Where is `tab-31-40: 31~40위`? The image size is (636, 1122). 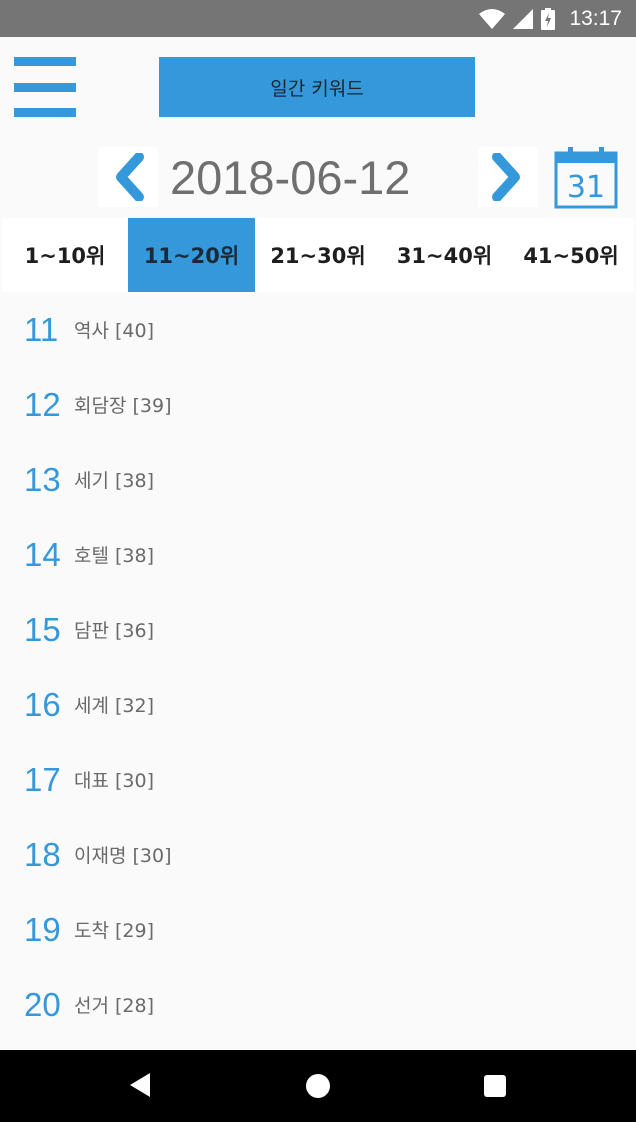
tab-31-40: 31~40위 is located at coordinates (444, 255).